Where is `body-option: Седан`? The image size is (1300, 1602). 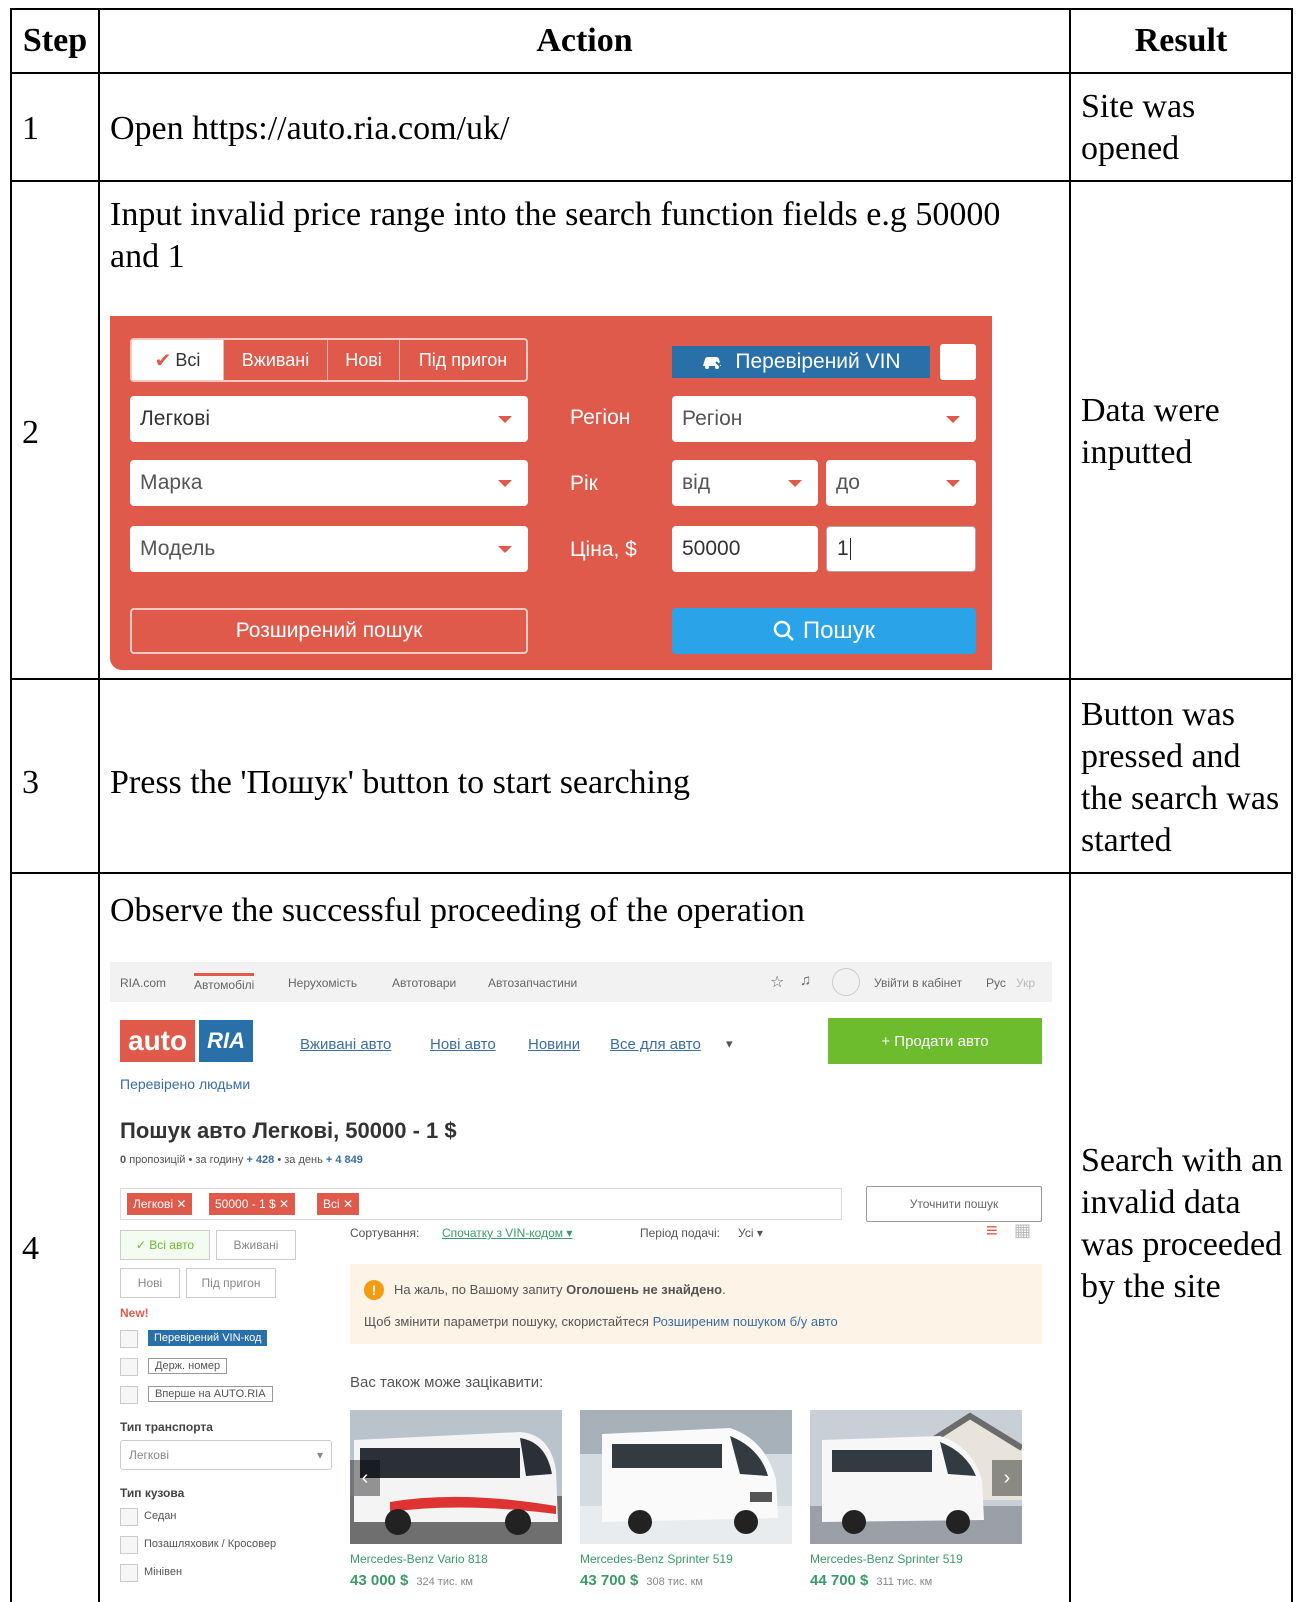 body-option: Седан is located at coordinates (160, 1516).